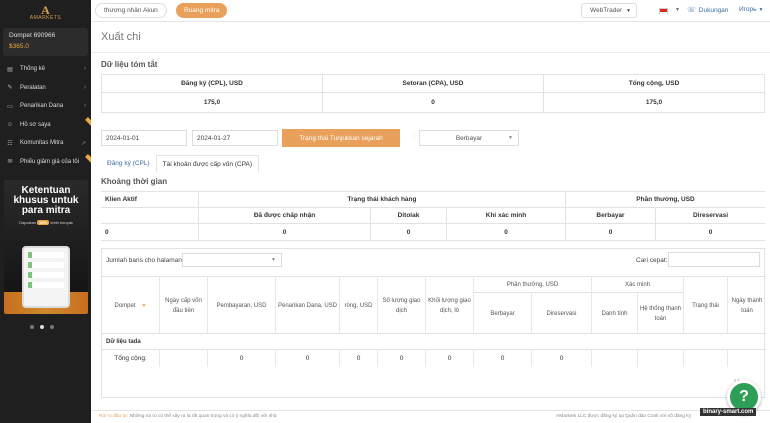 This screenshot has height=423, width=770. I want to click on sidebar-item-label: Hồ sơ saya, so click(35, 124).